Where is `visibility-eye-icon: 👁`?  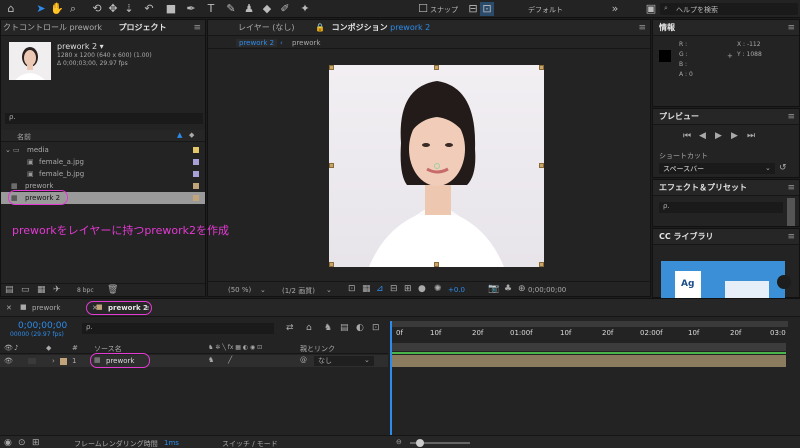 visibility-eye-icon: 👁 is located at coordinates (8, 361).